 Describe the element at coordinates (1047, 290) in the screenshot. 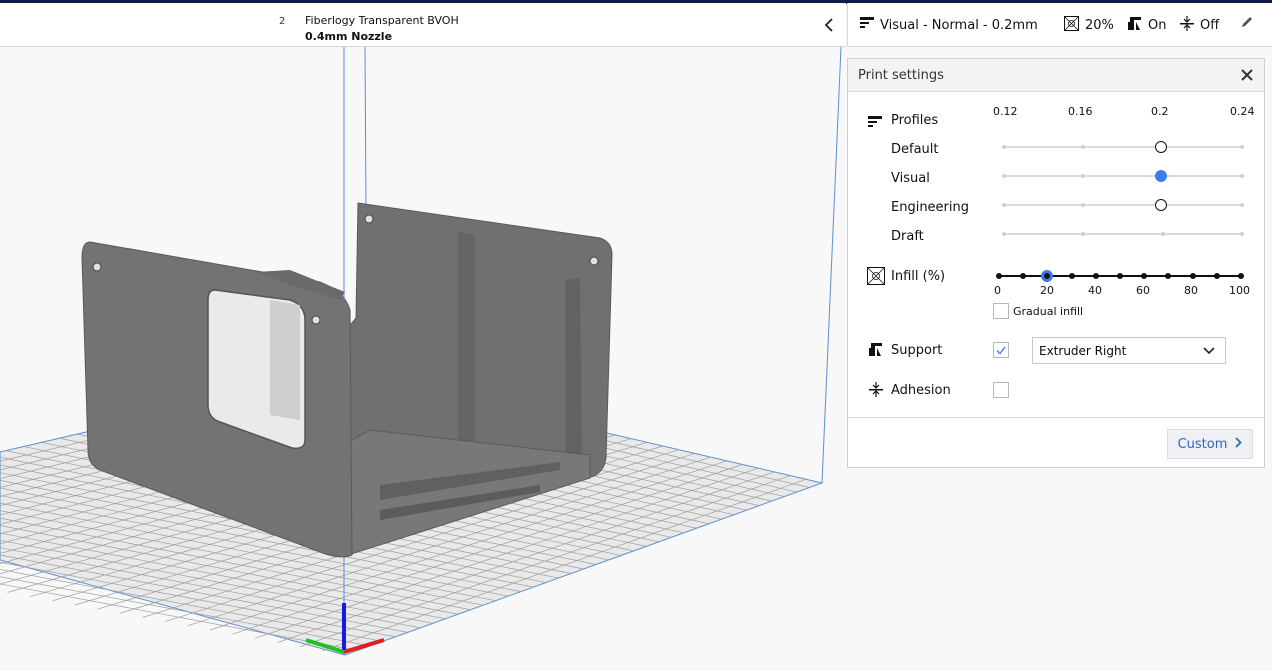

I see `infill-tick-label: 20` at that location.